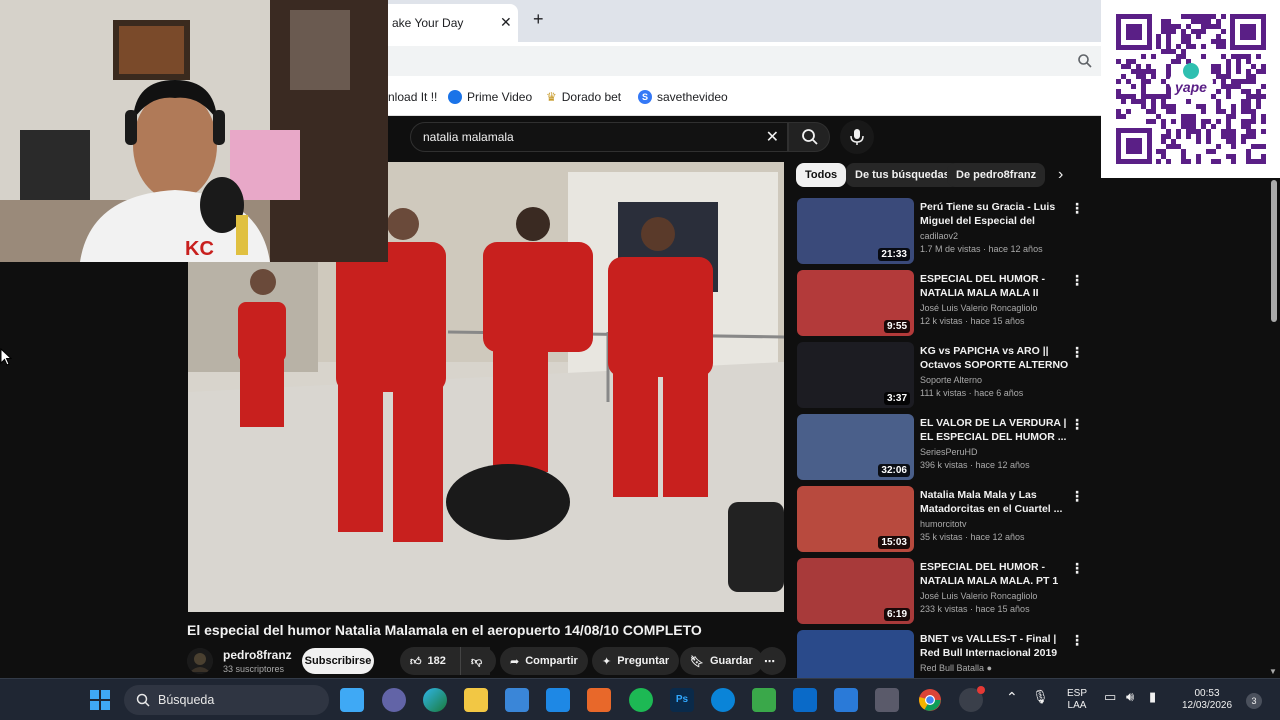  I want to click on windows-start-icon, so click(100, 700).